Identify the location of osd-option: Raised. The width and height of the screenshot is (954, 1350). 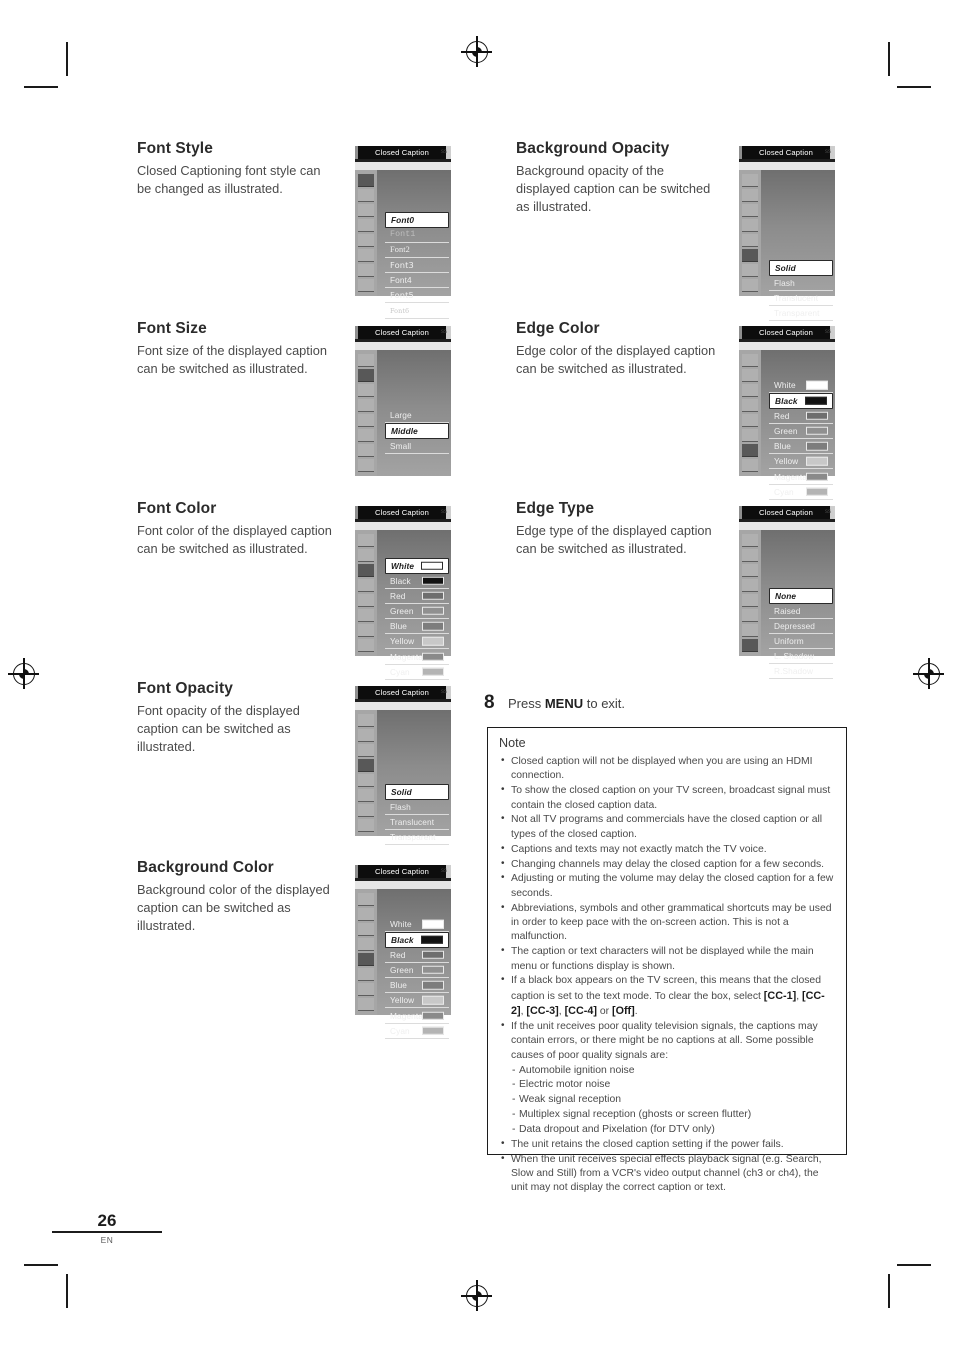
(801, 611).